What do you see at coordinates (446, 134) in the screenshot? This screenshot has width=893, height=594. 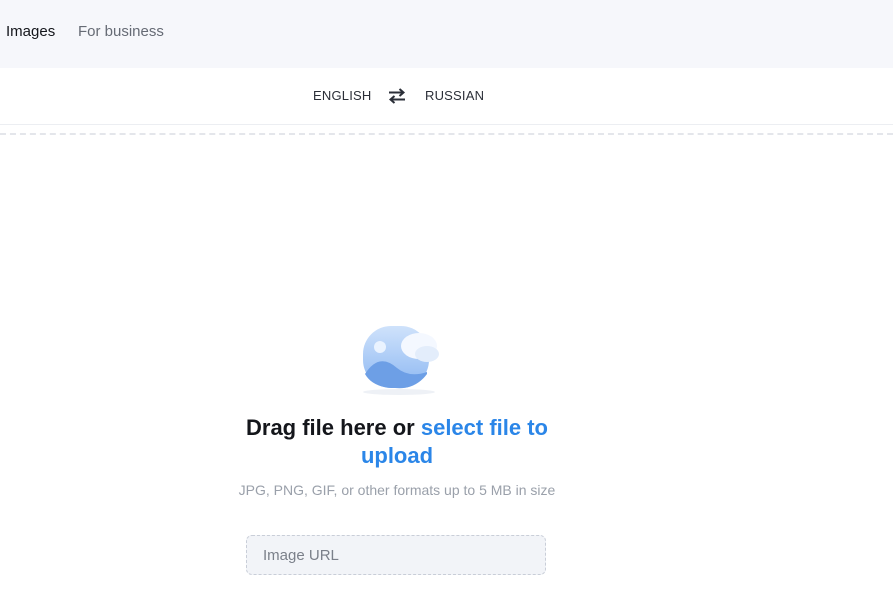 I see `dropzone-border` at bounding box center [446, 134].